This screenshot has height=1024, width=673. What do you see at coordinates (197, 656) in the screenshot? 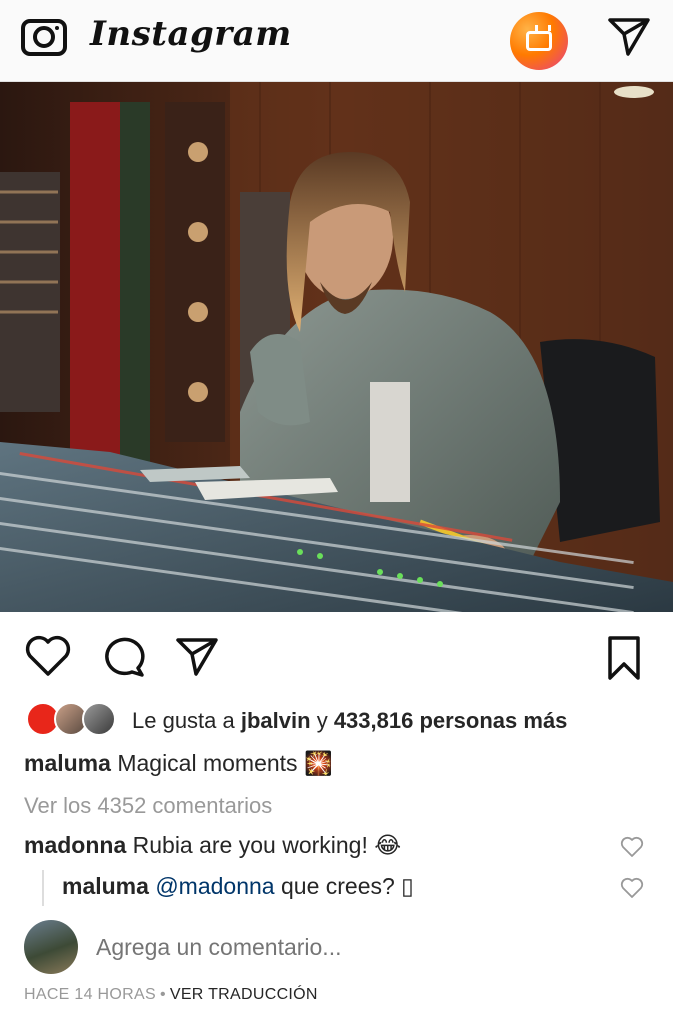
I see `share-icon` at bounding box center [197, 656].